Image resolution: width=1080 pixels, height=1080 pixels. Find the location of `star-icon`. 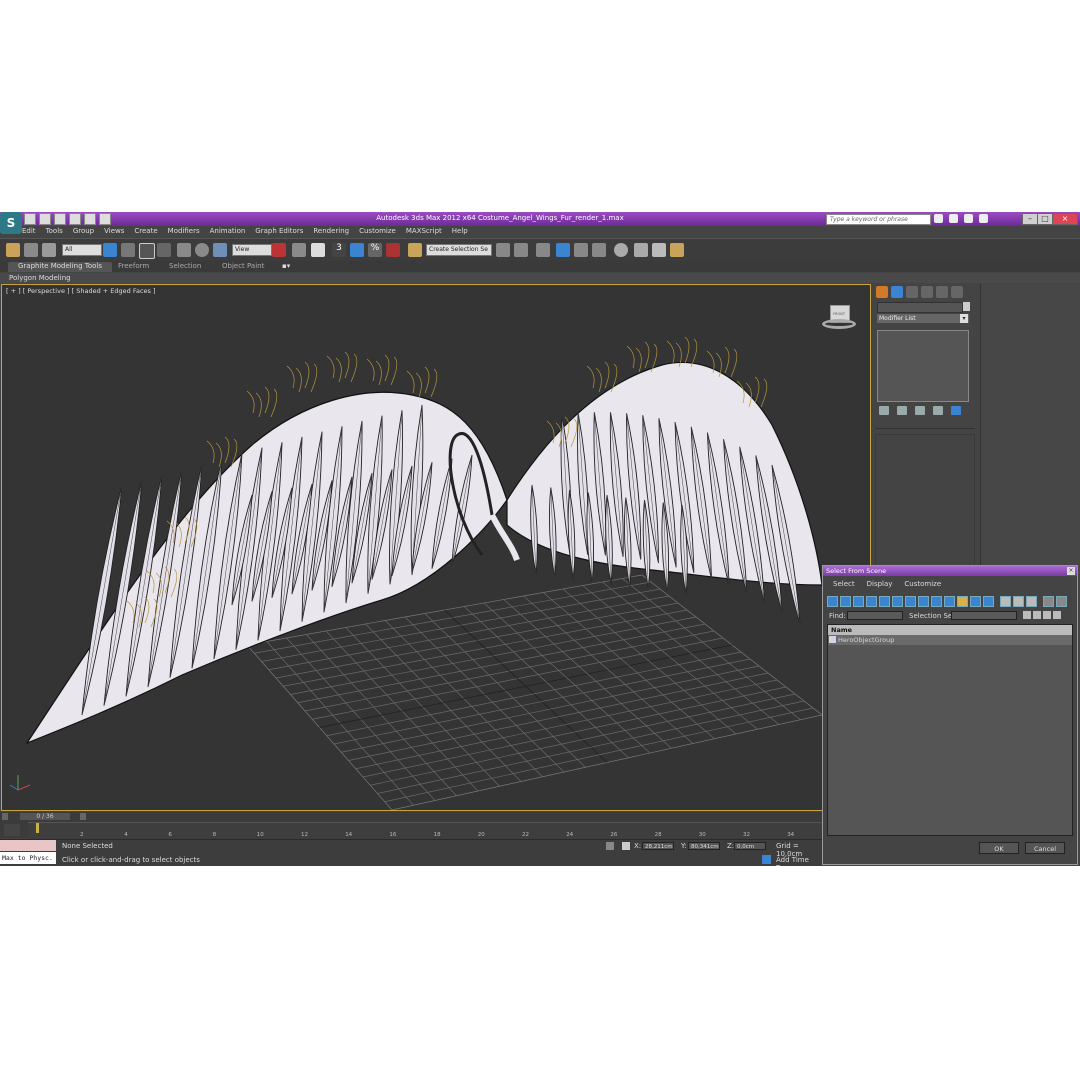

star-icon is located at coordinates (968, 218).